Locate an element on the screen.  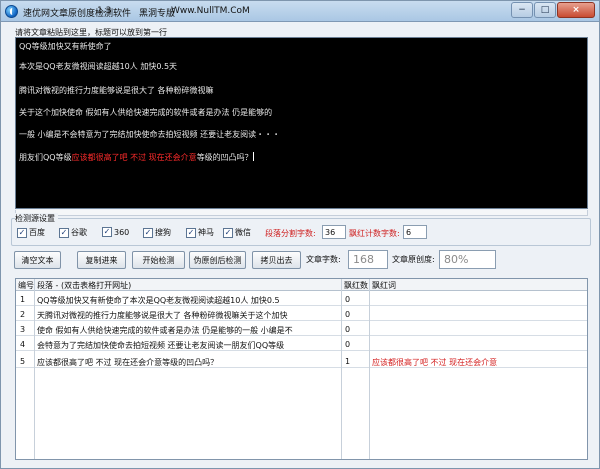
text-caret is located at coordinates (253, 156).